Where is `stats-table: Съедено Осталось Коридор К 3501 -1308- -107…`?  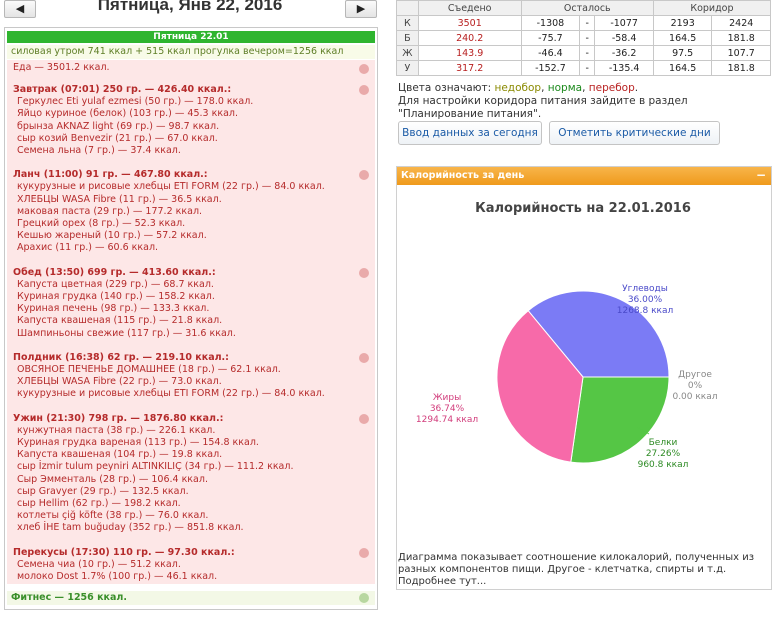
stats-table: Съедено Осталось Коридор К 3501 -1308- -107… is located at coordinates (584, 38).